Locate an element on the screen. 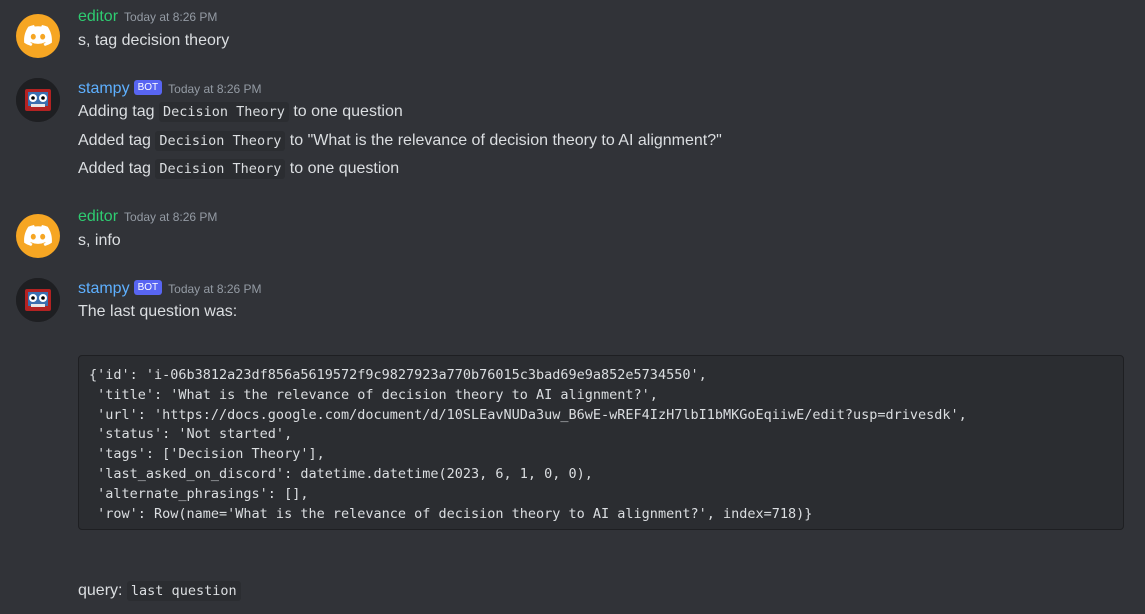  message-text: s, info is located at coordinates (99, 240).